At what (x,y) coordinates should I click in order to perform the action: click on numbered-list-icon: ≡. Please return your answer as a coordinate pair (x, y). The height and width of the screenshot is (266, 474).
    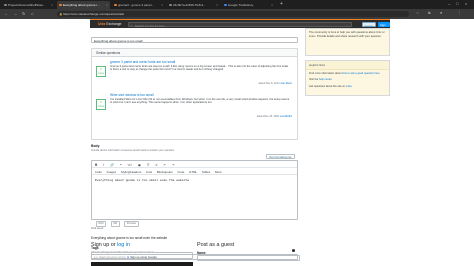
    Looking at the image, I should click on (157, 165).